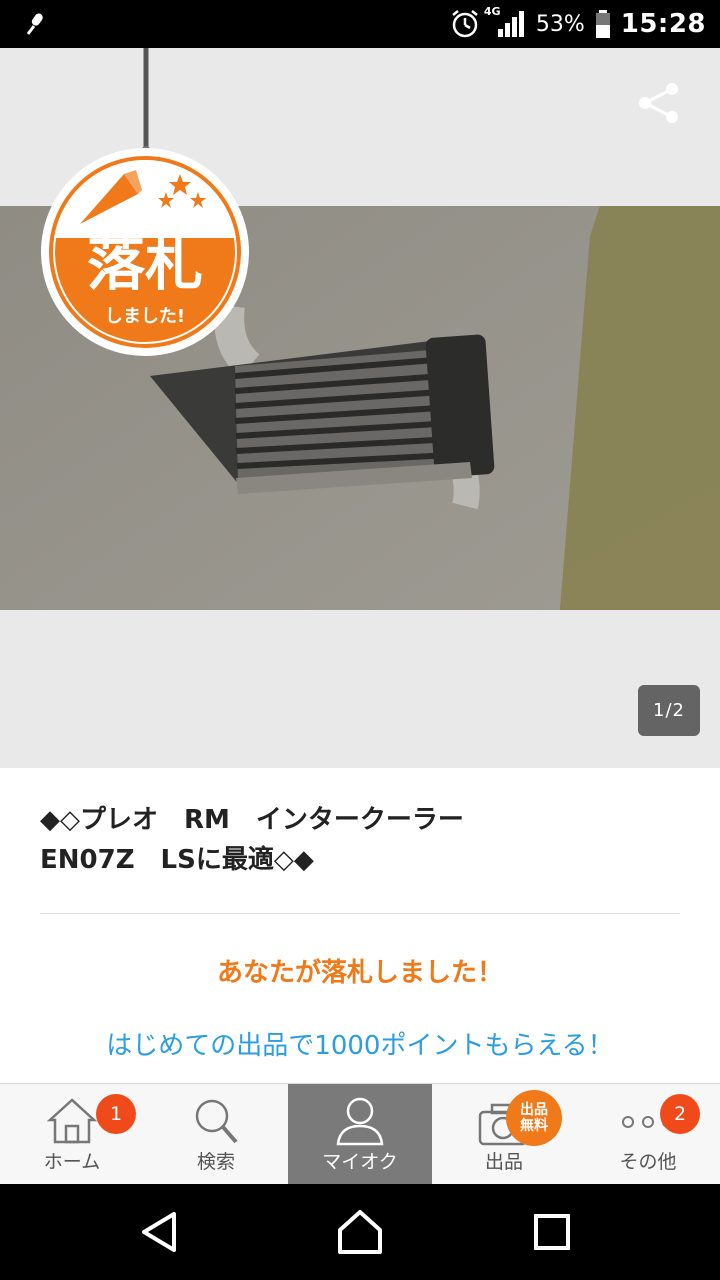 Image resolution: width=720 pixels, height=1280 pixels. I want to click on nav-sell: 出品 無料 出品, so click(504, 1134).